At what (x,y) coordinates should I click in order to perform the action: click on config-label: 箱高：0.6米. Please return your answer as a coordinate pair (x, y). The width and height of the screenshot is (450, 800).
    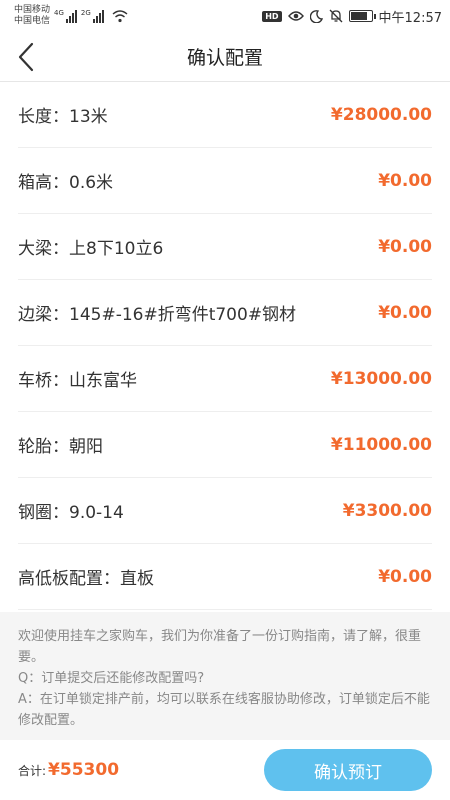
    Looking at the image, I should click on (66, 183).